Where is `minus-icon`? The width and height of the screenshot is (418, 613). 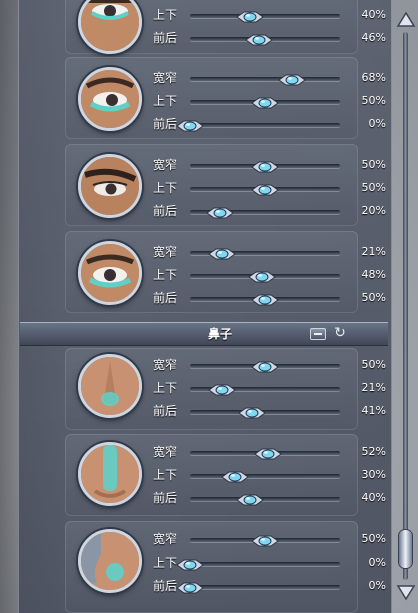
minus-icon is located at coordinates (318, 334).